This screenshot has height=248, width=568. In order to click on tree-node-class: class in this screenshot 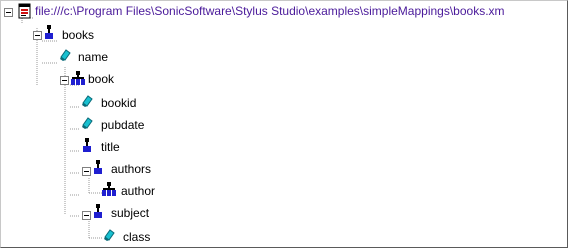, I will do `click(136, 237)`.